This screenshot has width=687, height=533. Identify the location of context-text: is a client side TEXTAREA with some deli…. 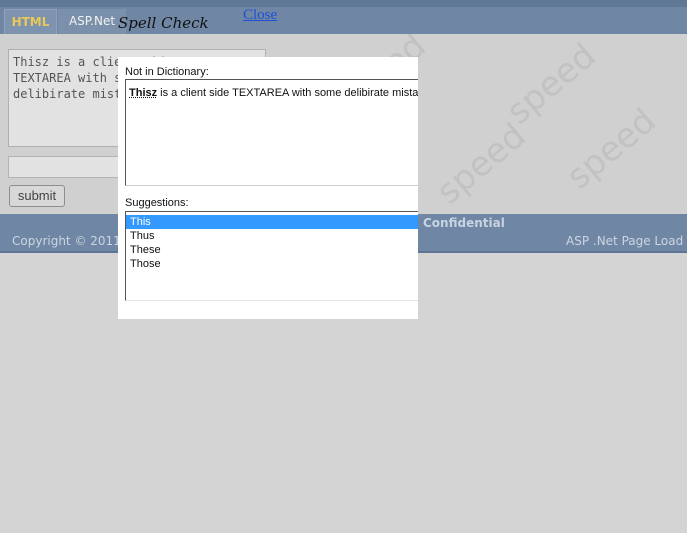
(287, 93).